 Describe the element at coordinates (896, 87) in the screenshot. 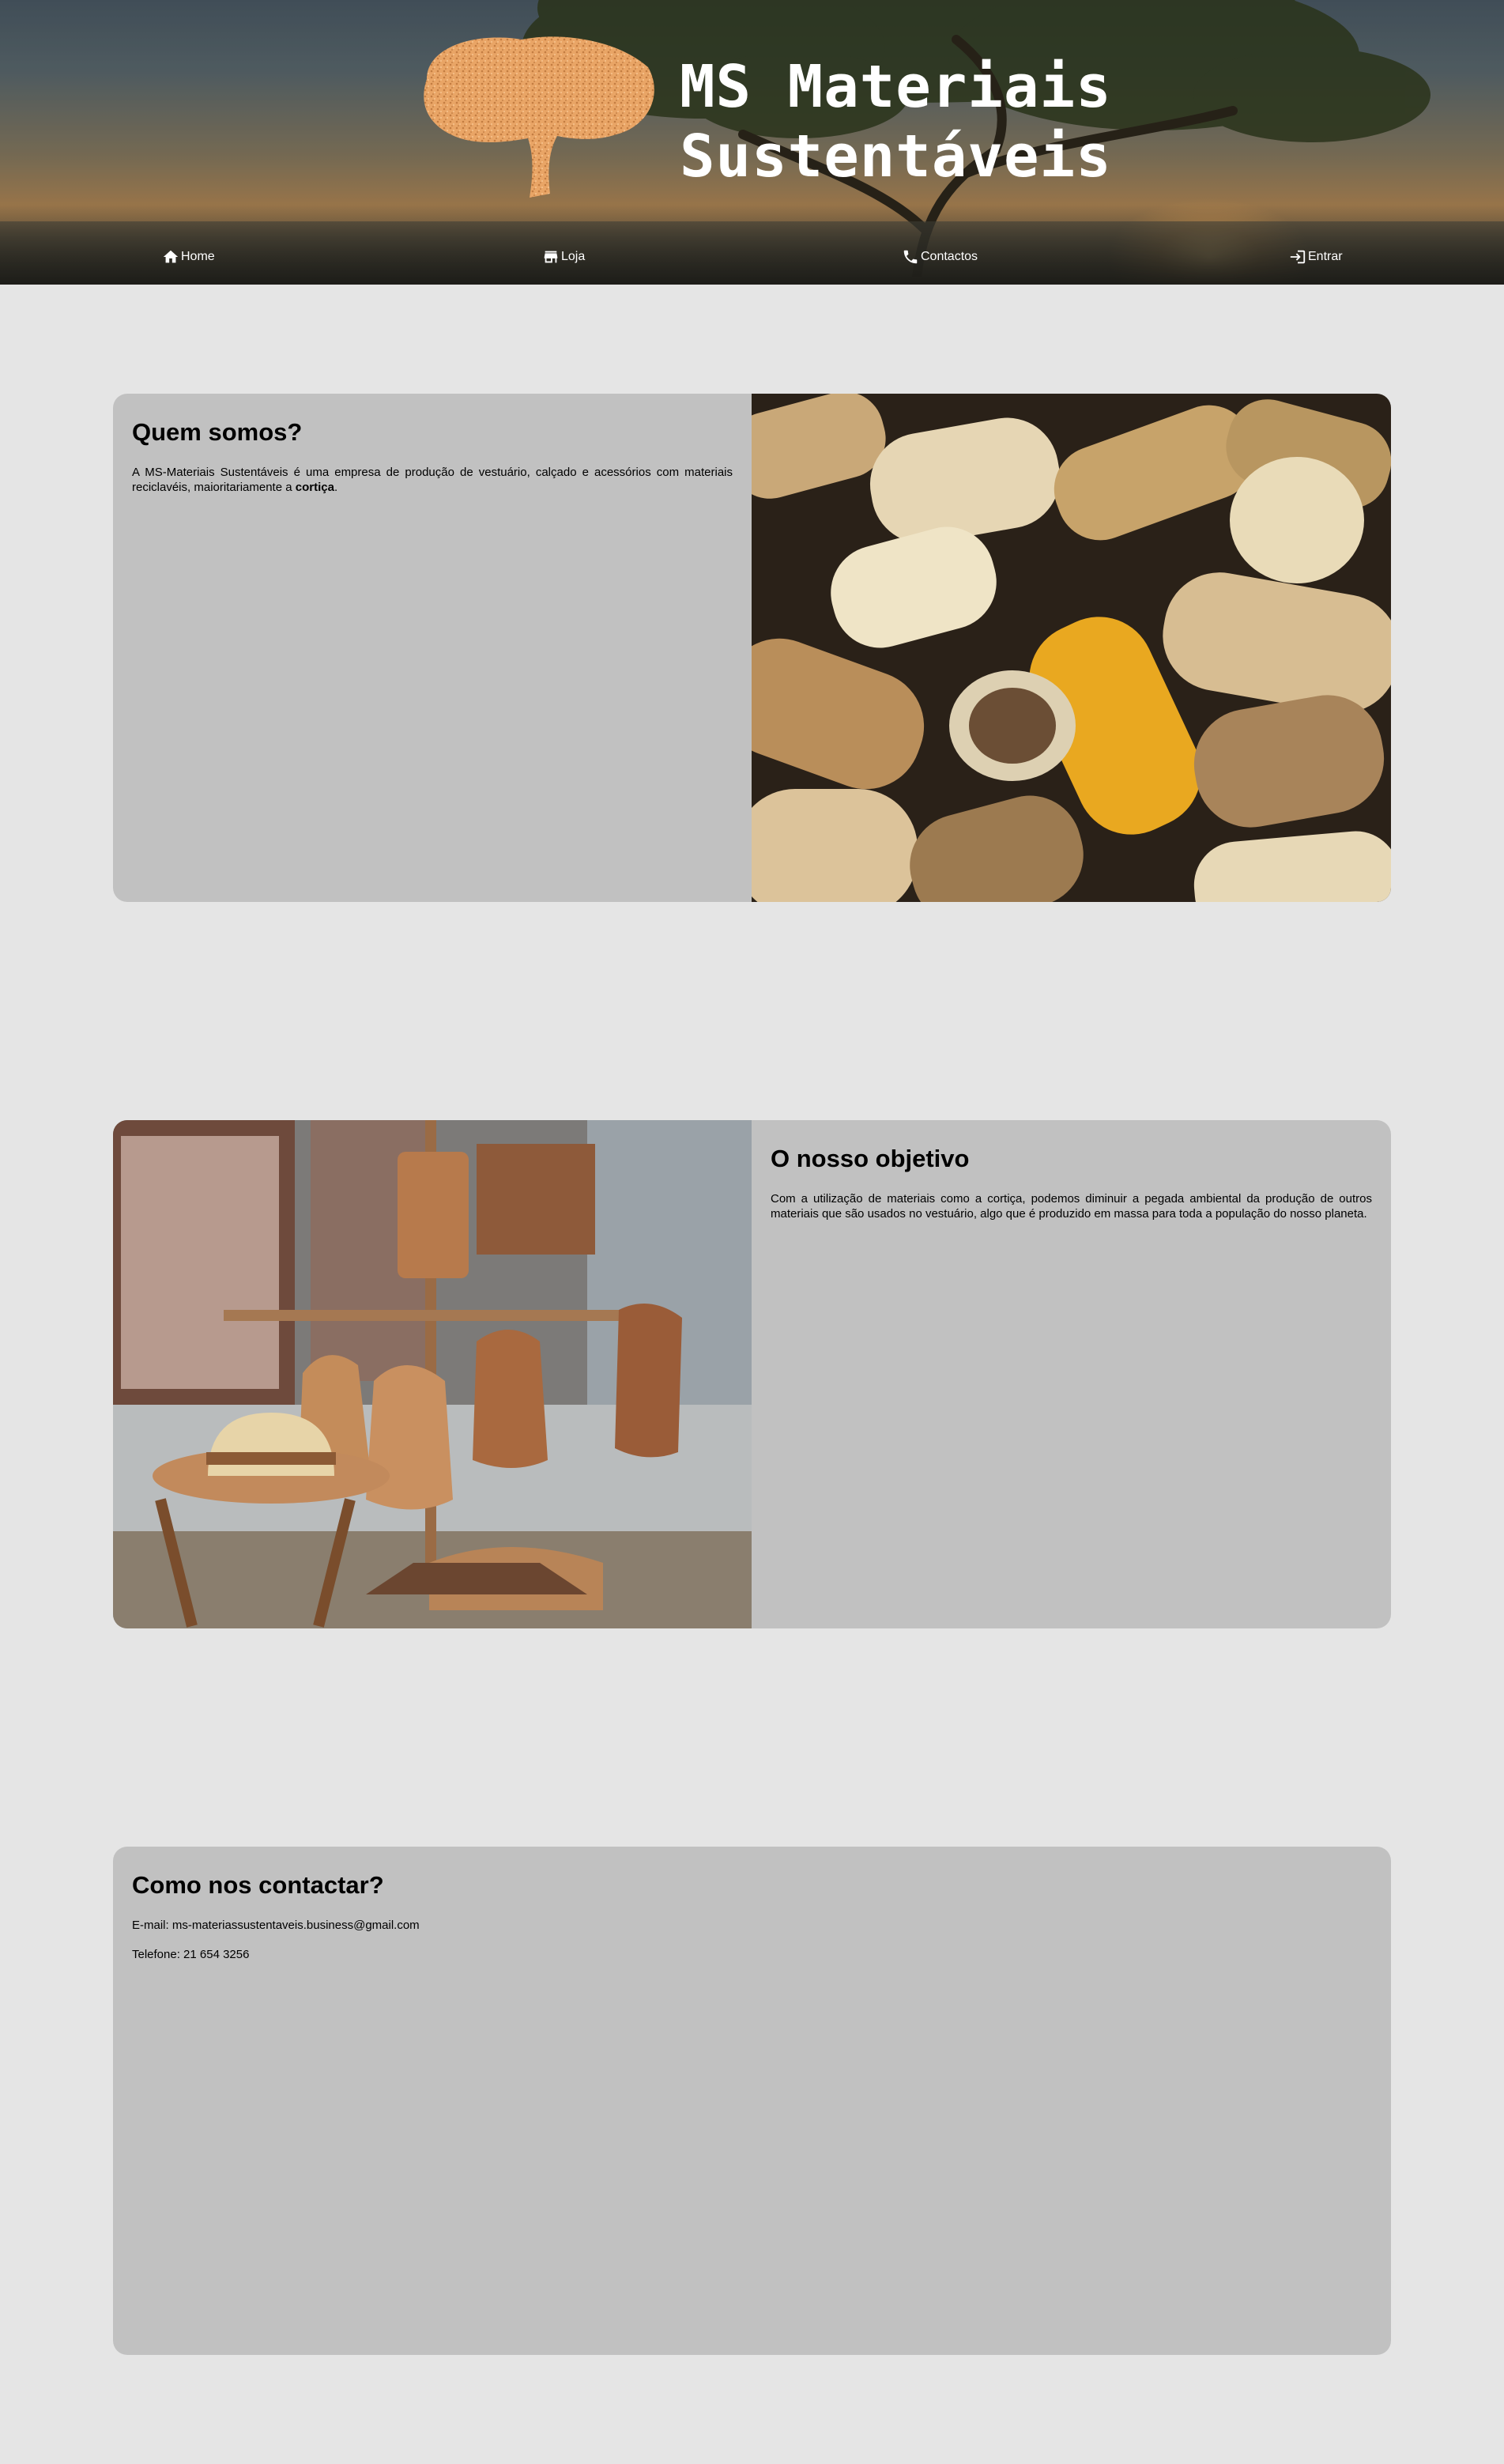

I see `site-title-line1: MS Materiais` at that location.